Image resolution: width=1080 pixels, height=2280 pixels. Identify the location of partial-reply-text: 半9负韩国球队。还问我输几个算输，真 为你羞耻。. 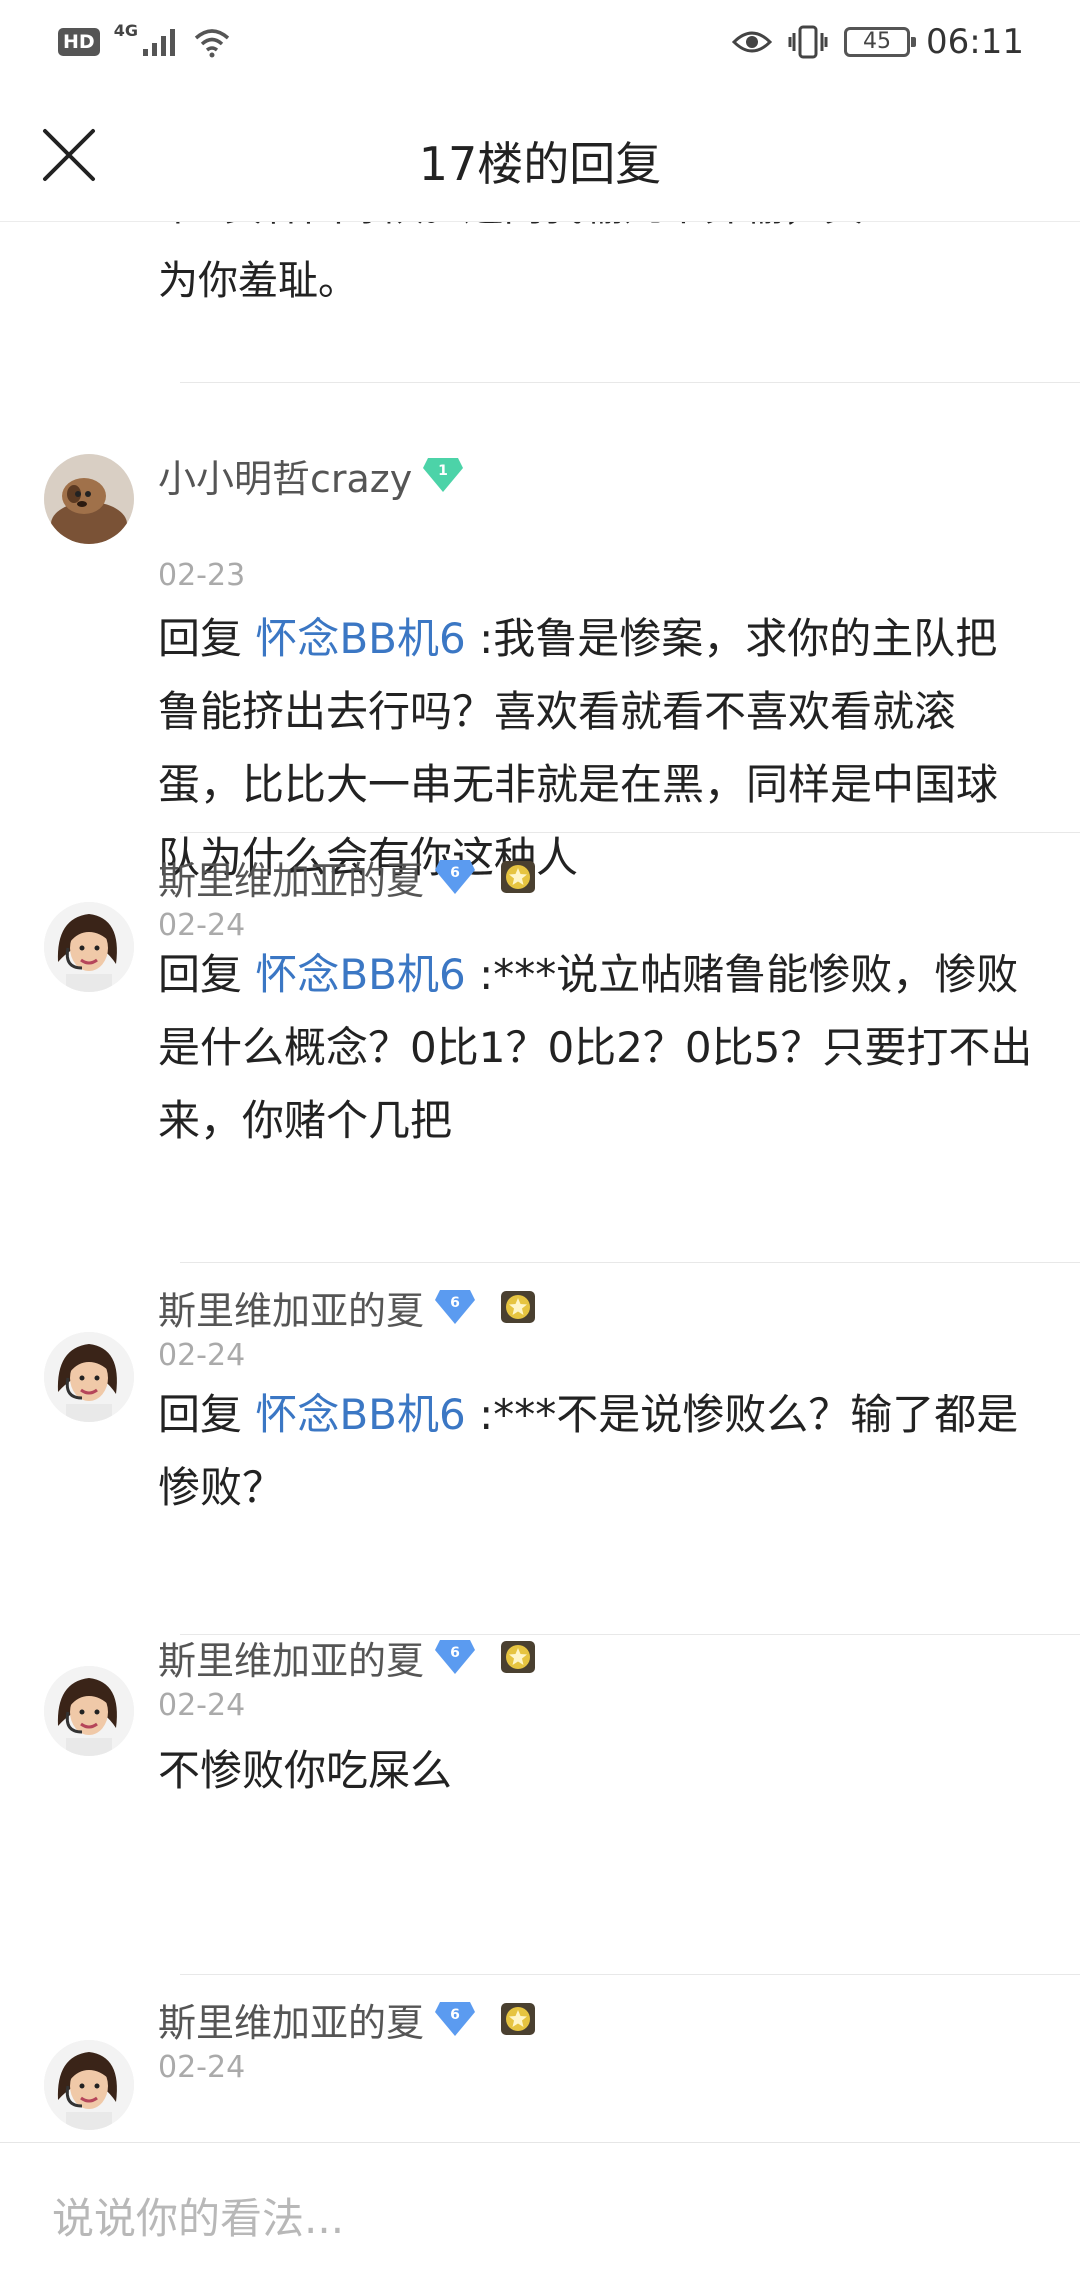
(588, 270).